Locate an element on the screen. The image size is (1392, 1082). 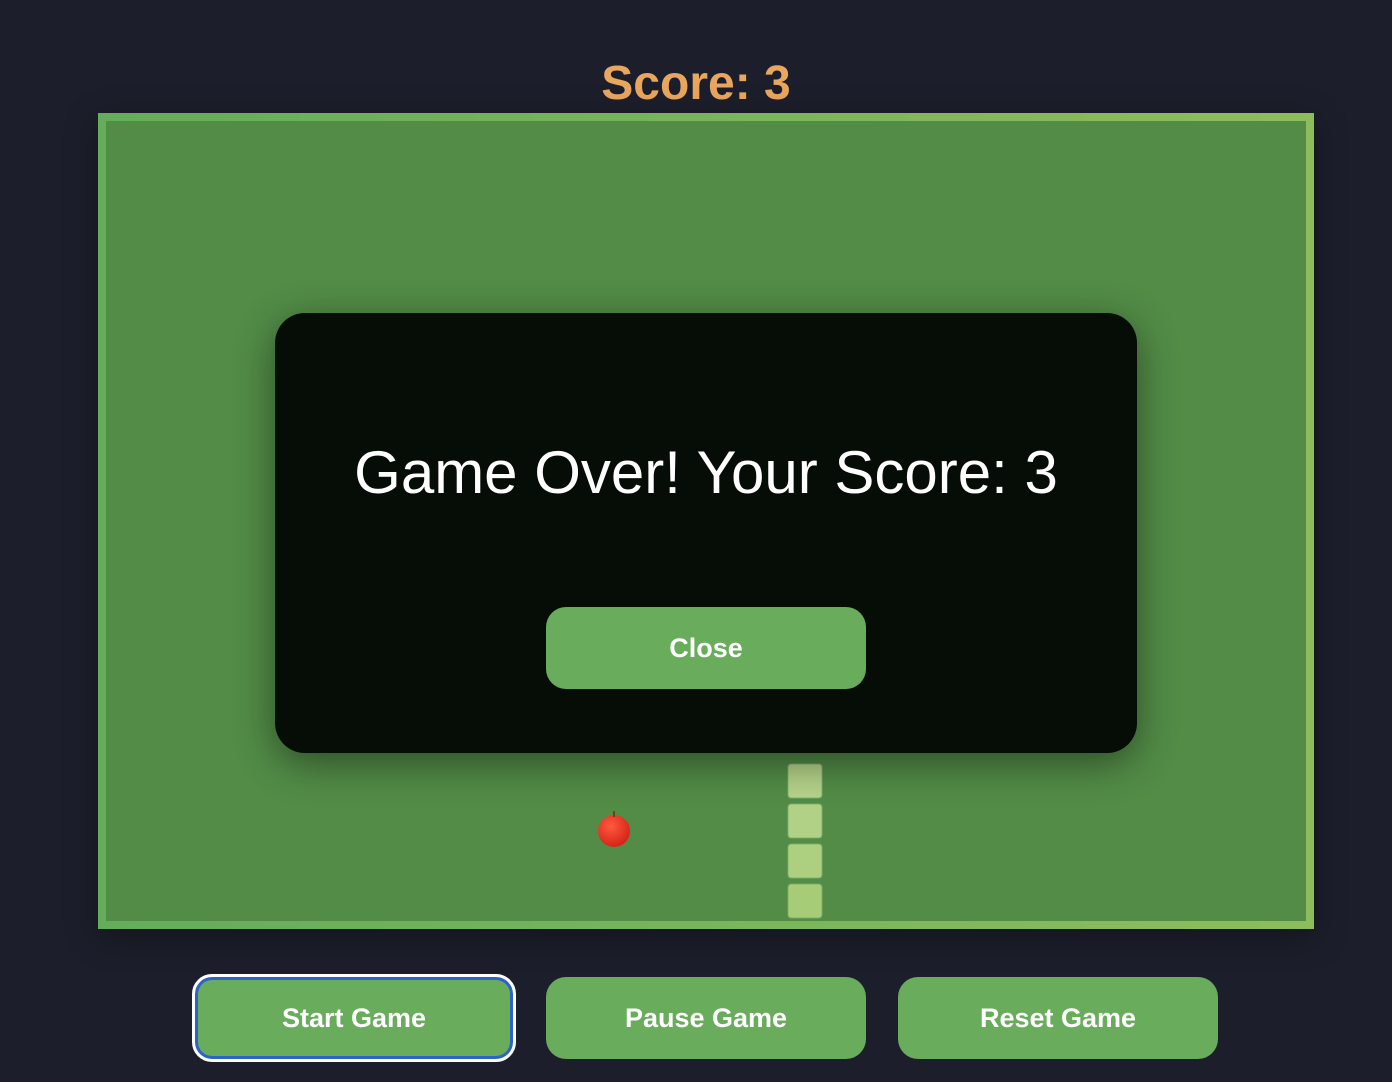
start-game-button: Start Game is located at coordinates (354, 1018).